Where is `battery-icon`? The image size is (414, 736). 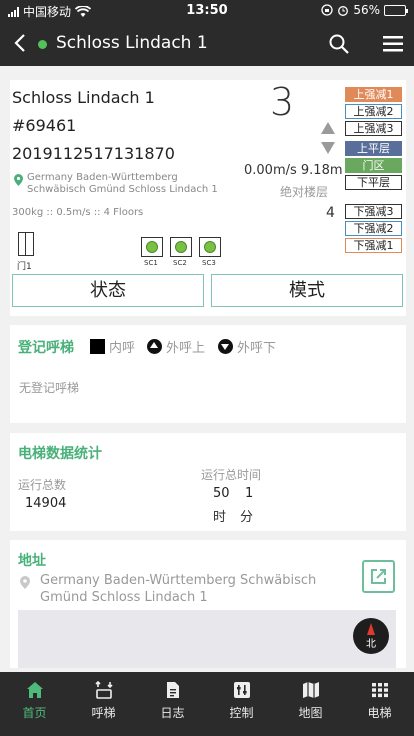 battery-icon is located at coordinates (396, 10).